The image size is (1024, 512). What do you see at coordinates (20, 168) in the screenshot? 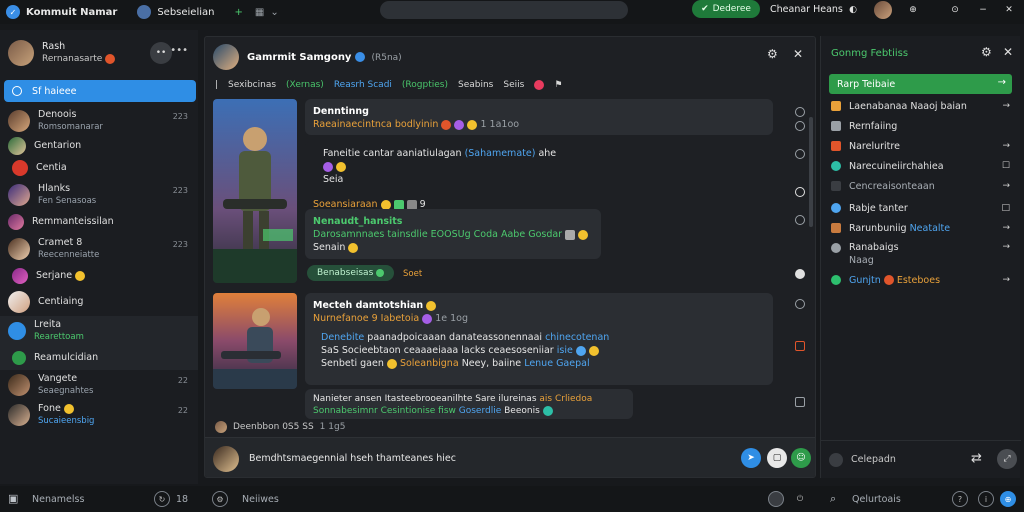
I see `game-icon` at bounding box center [20, 168].